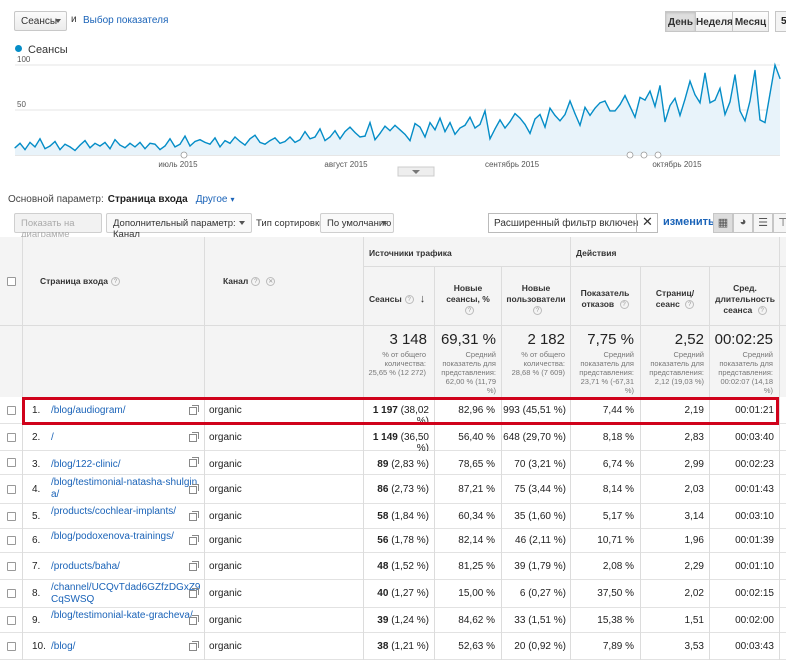 The image size is (786, 662). Describe the element at coordinates (533, 489) in the screenshot. I see `new-users-cell: 75 (3,44 %)` at that location.